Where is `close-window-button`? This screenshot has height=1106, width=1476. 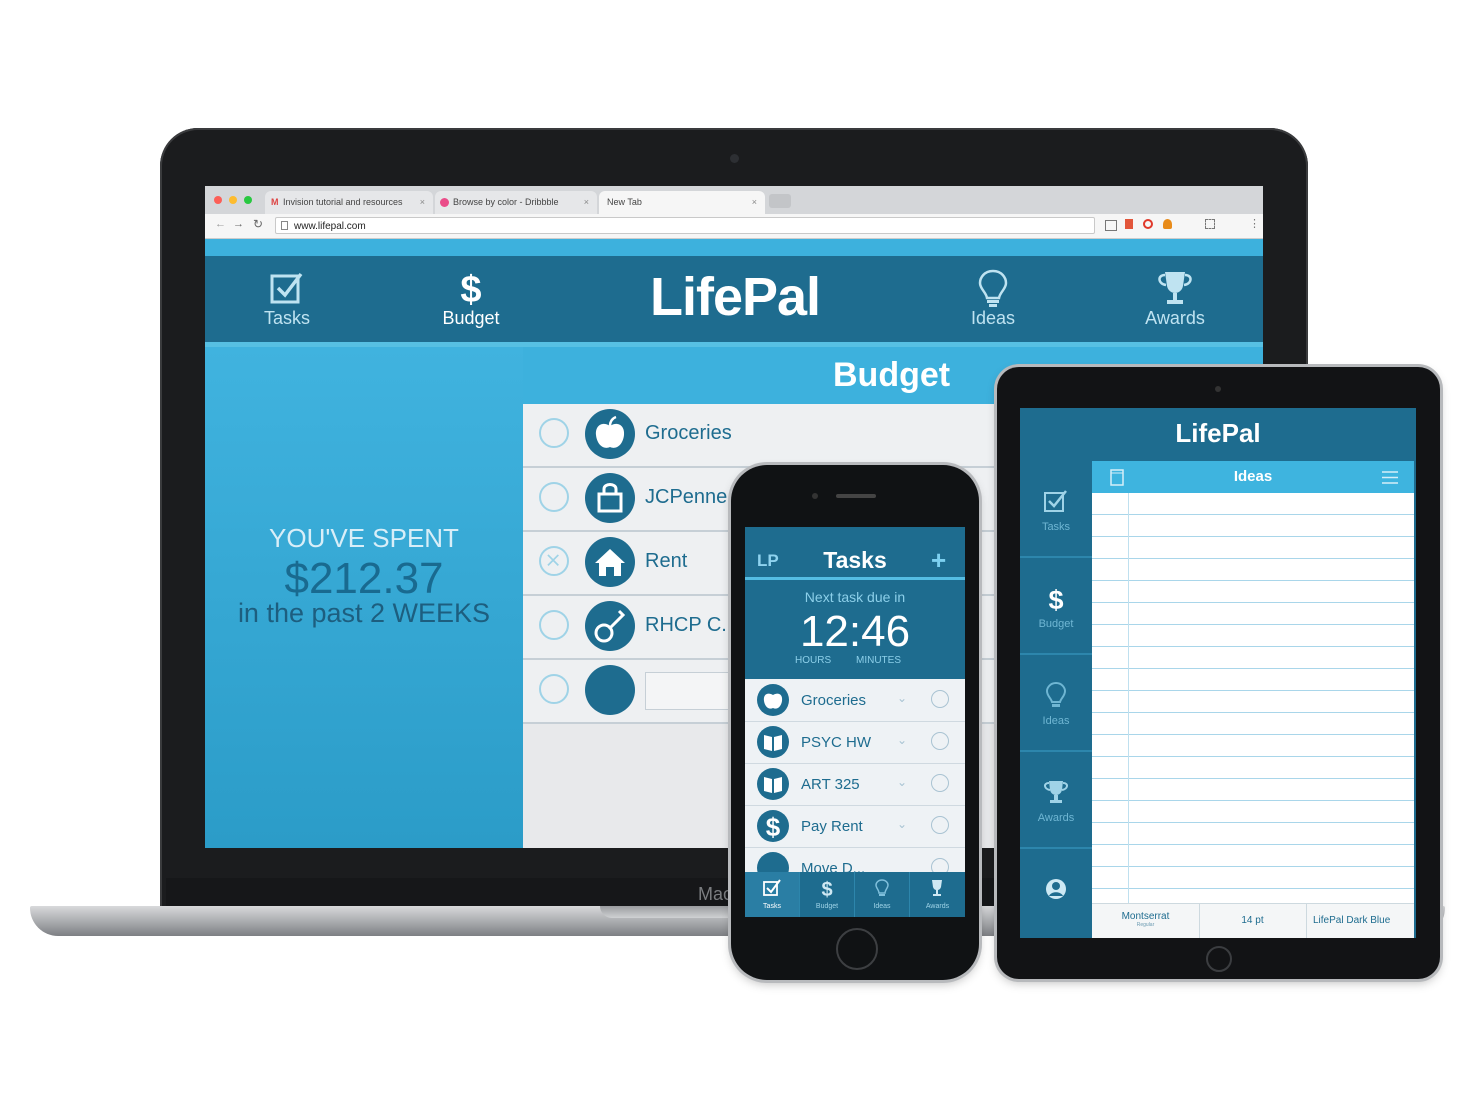
close-window-button is located at coordinates (218, 200).